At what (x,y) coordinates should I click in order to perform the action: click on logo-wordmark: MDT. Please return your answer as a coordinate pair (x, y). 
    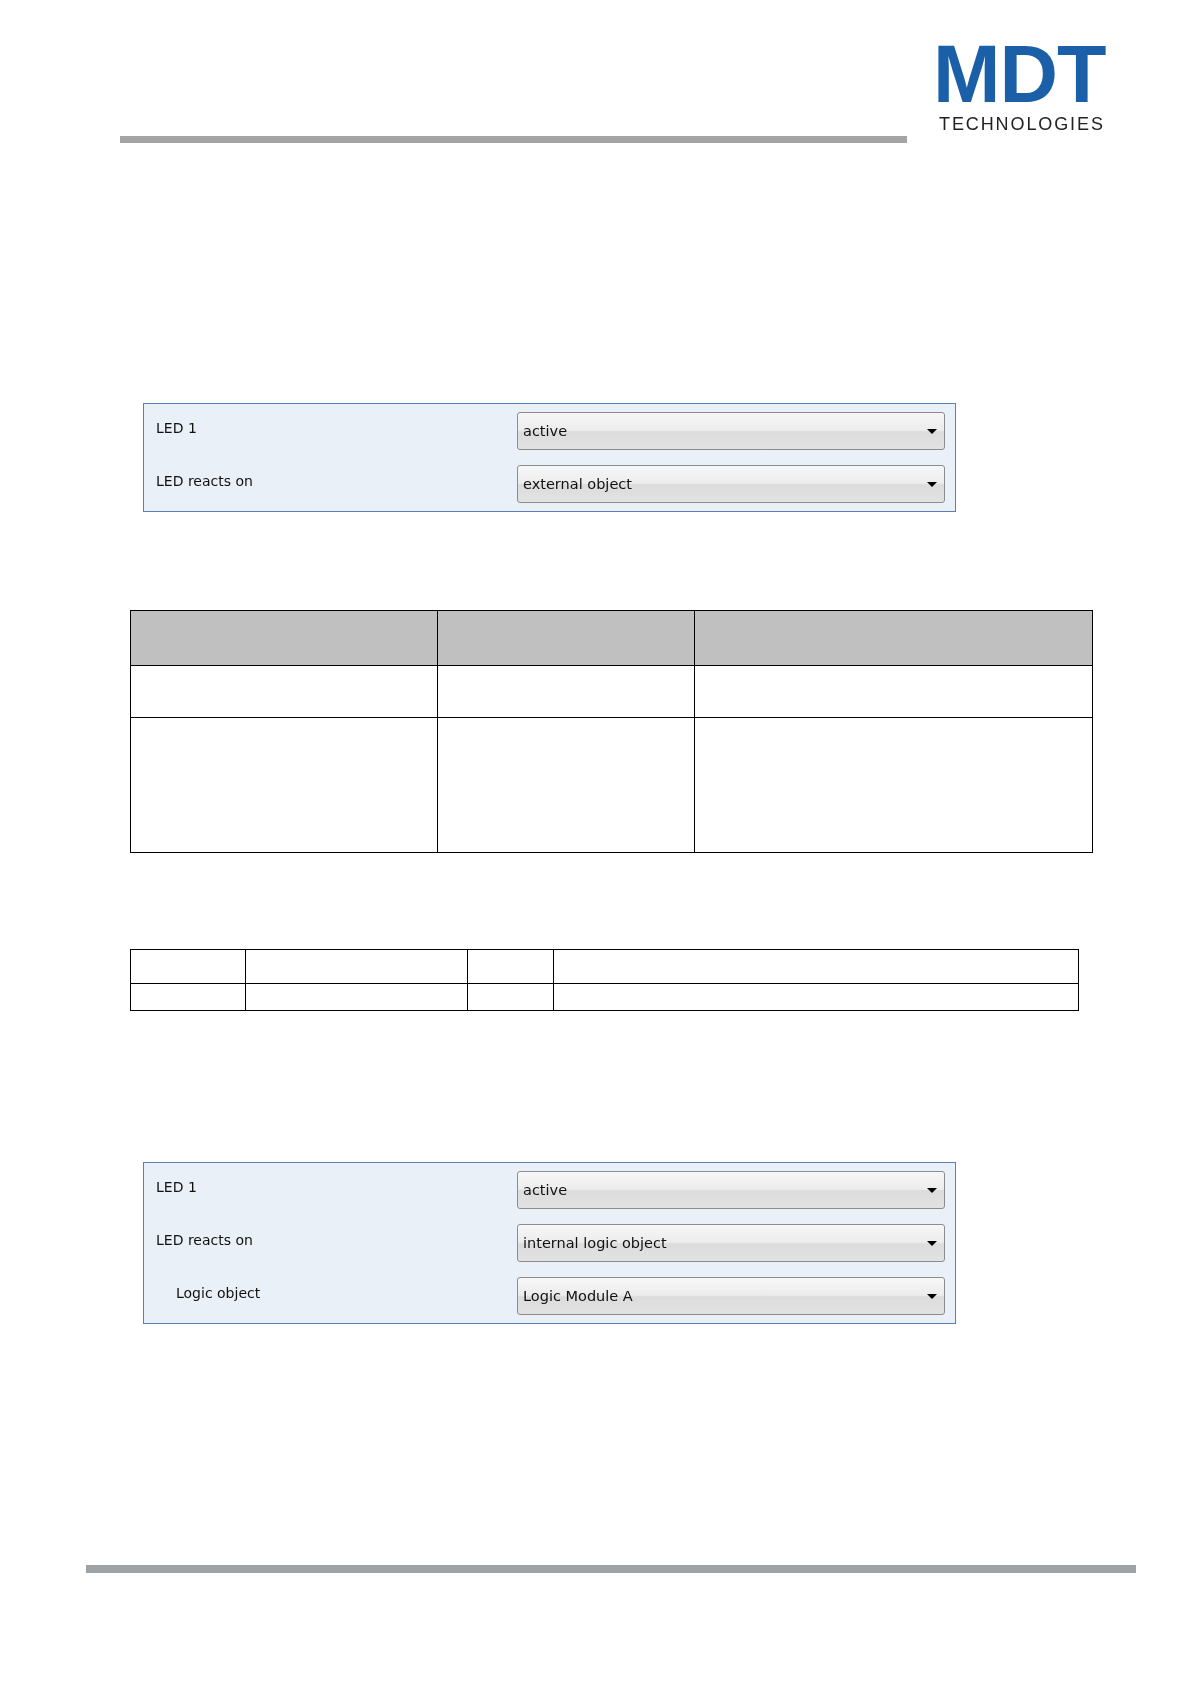
    Looking at the image, I should click on (1019, 74).